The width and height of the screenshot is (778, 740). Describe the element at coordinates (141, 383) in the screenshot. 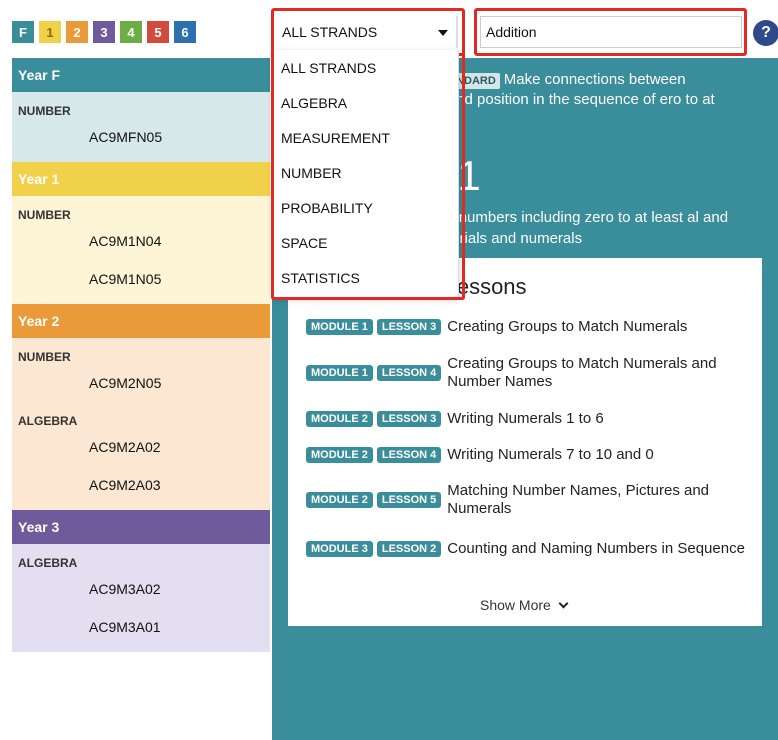

I see `content-code-link: AC9M2N05` at that location.